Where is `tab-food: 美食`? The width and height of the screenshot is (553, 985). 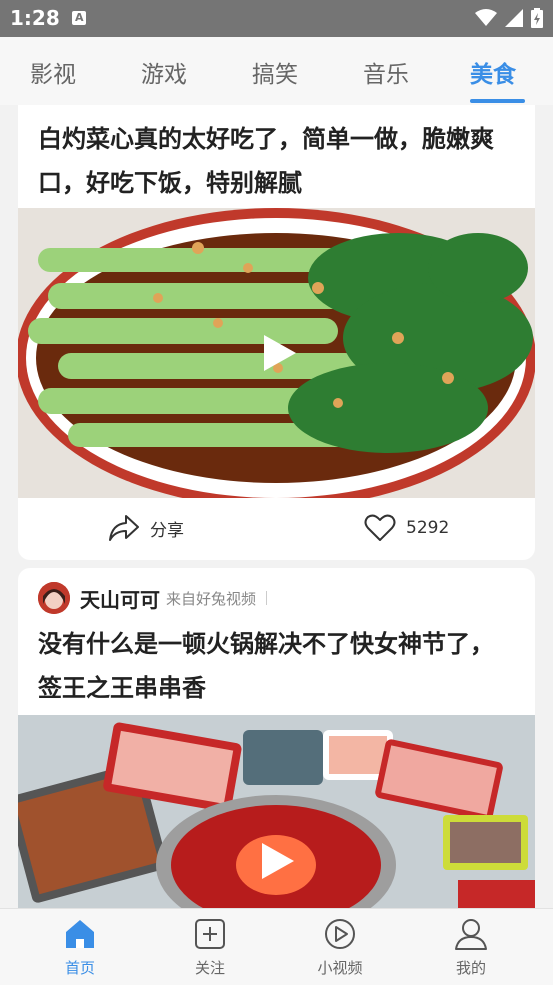
tab-food: 美食 is located at coordinates (493, 72).